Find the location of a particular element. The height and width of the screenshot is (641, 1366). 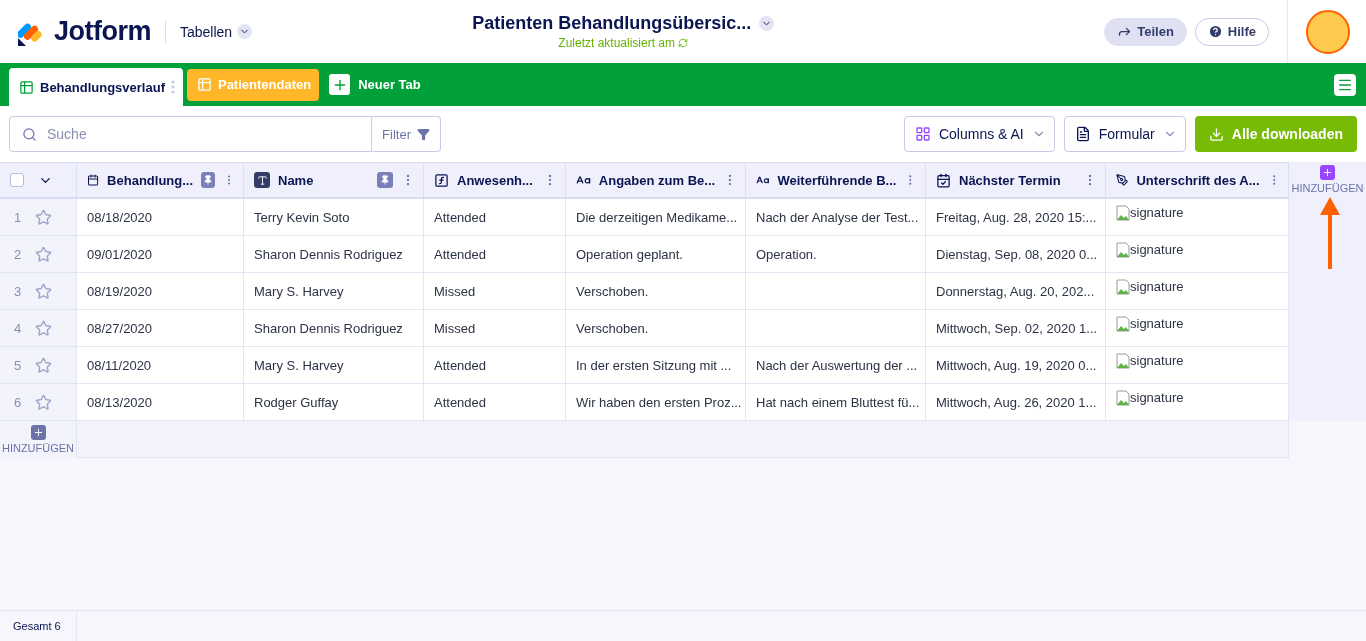

add-row-button: HINZUFÜGEN is located at coordinates (38, 439).